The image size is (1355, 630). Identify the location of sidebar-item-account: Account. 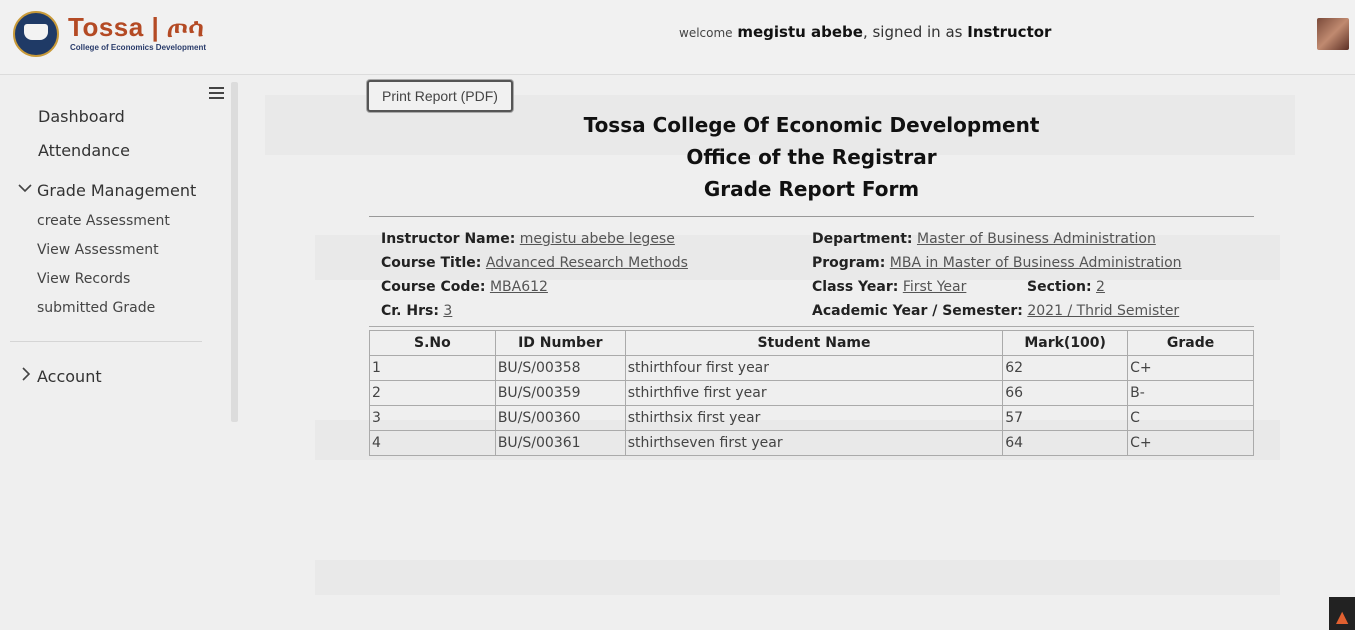
(69, 376).